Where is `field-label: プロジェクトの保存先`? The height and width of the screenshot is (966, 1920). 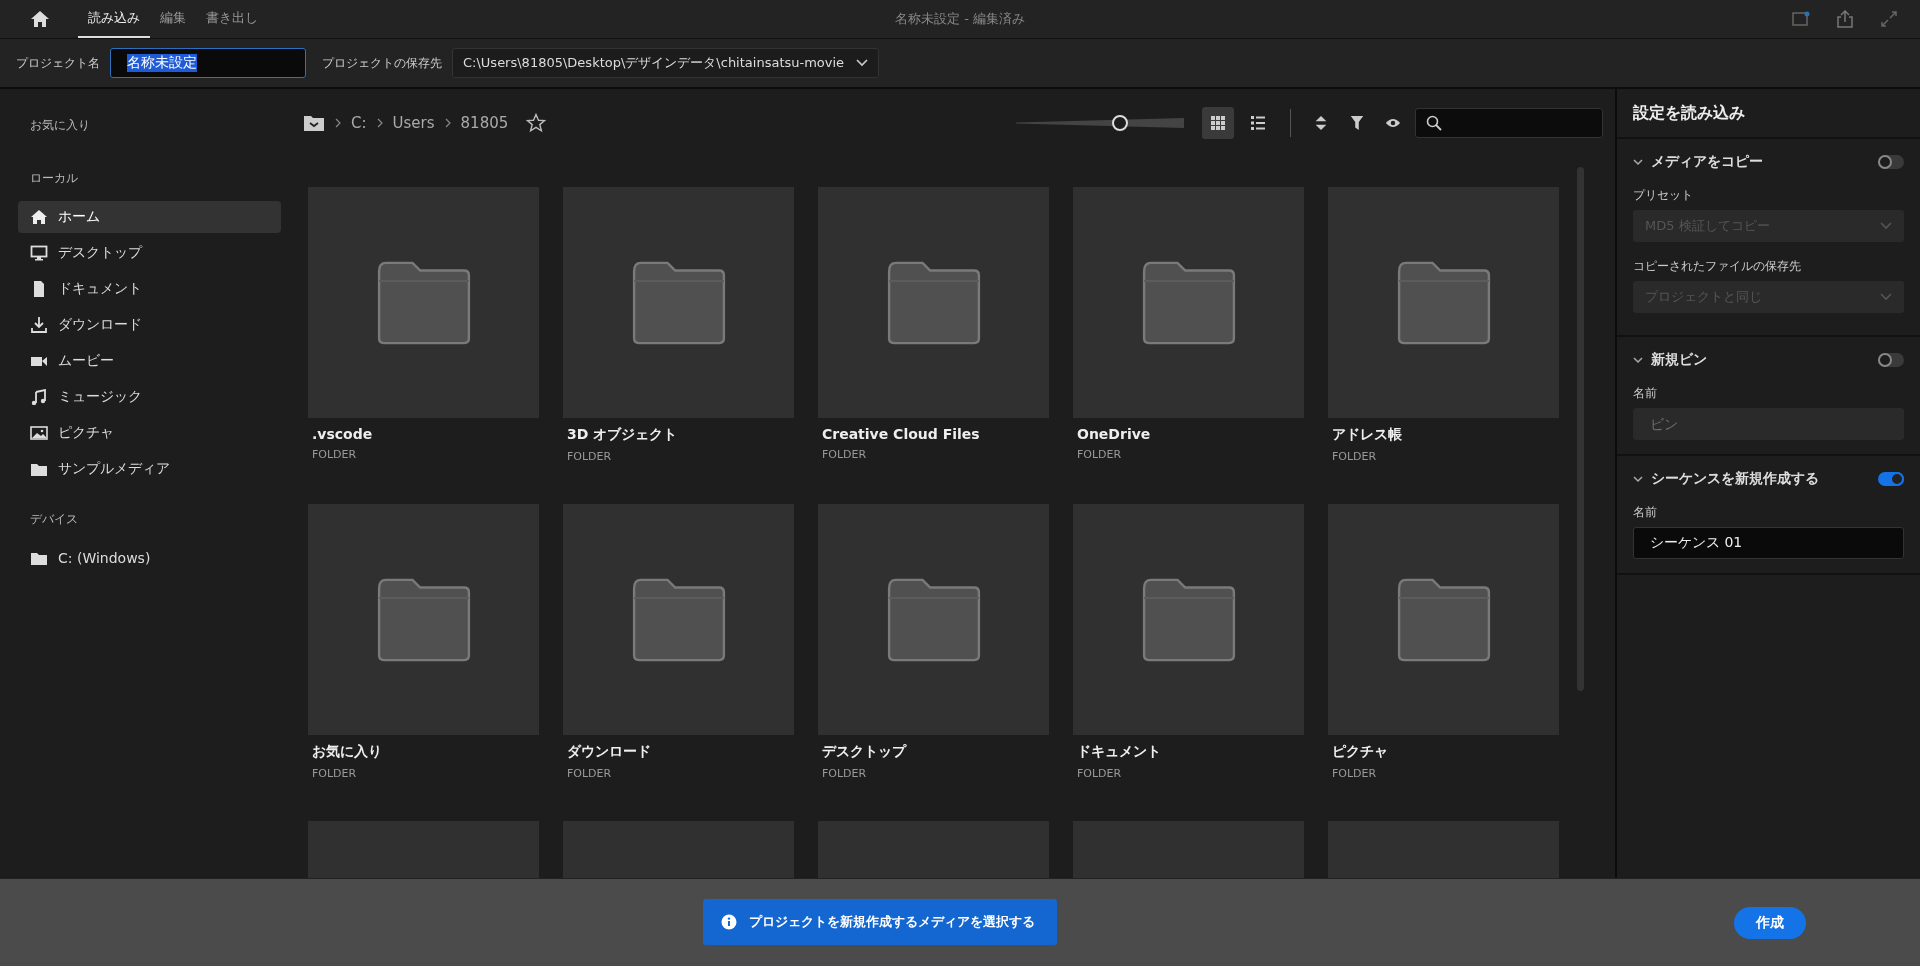
field-label: プロジェクトの保存先 is located at coordinates (382, 63).